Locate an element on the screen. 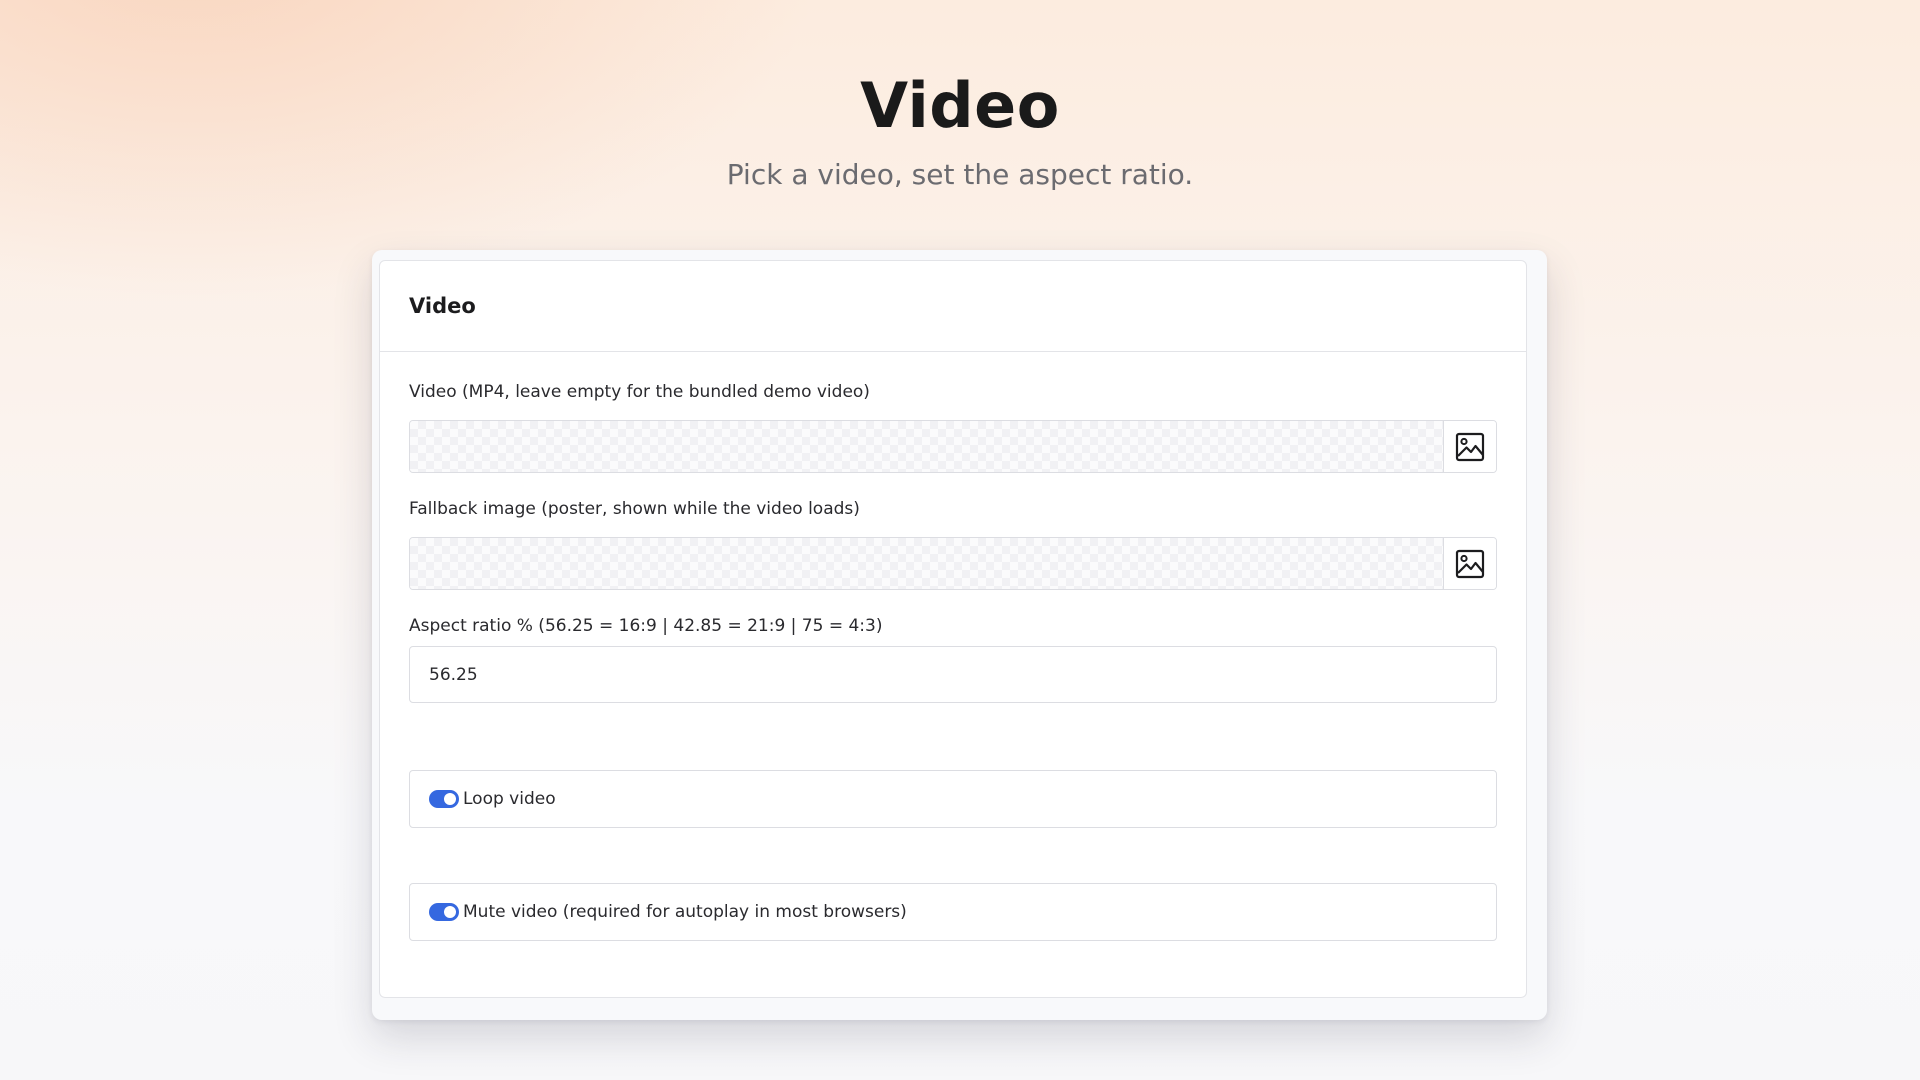 Image resolution: width=1920 pixels, height=1080 pixels. fallback-file-picker is located at coordinates (953, 563).